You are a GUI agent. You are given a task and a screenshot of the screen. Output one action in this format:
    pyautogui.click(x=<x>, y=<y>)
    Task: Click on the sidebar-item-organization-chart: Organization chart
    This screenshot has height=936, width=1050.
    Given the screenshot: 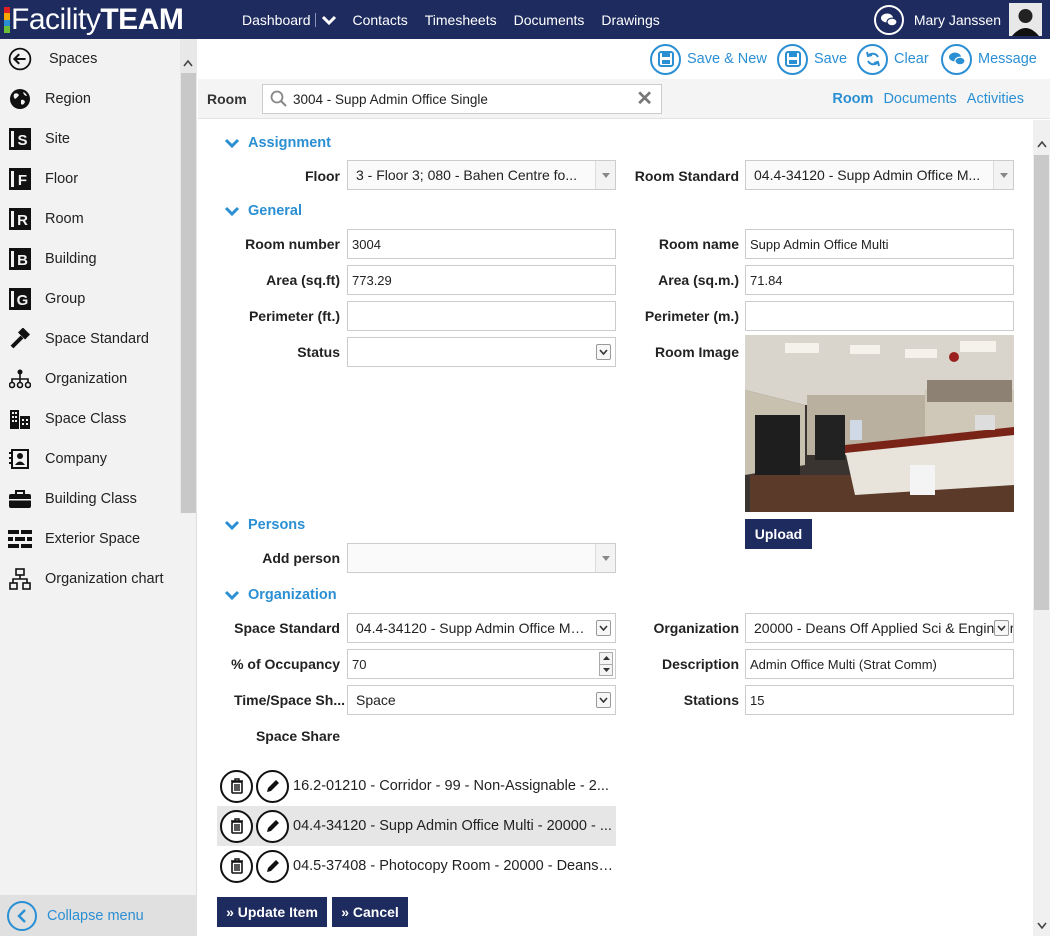 What is the action you would take?
    pyautogui.click(x=90, y=579)
    